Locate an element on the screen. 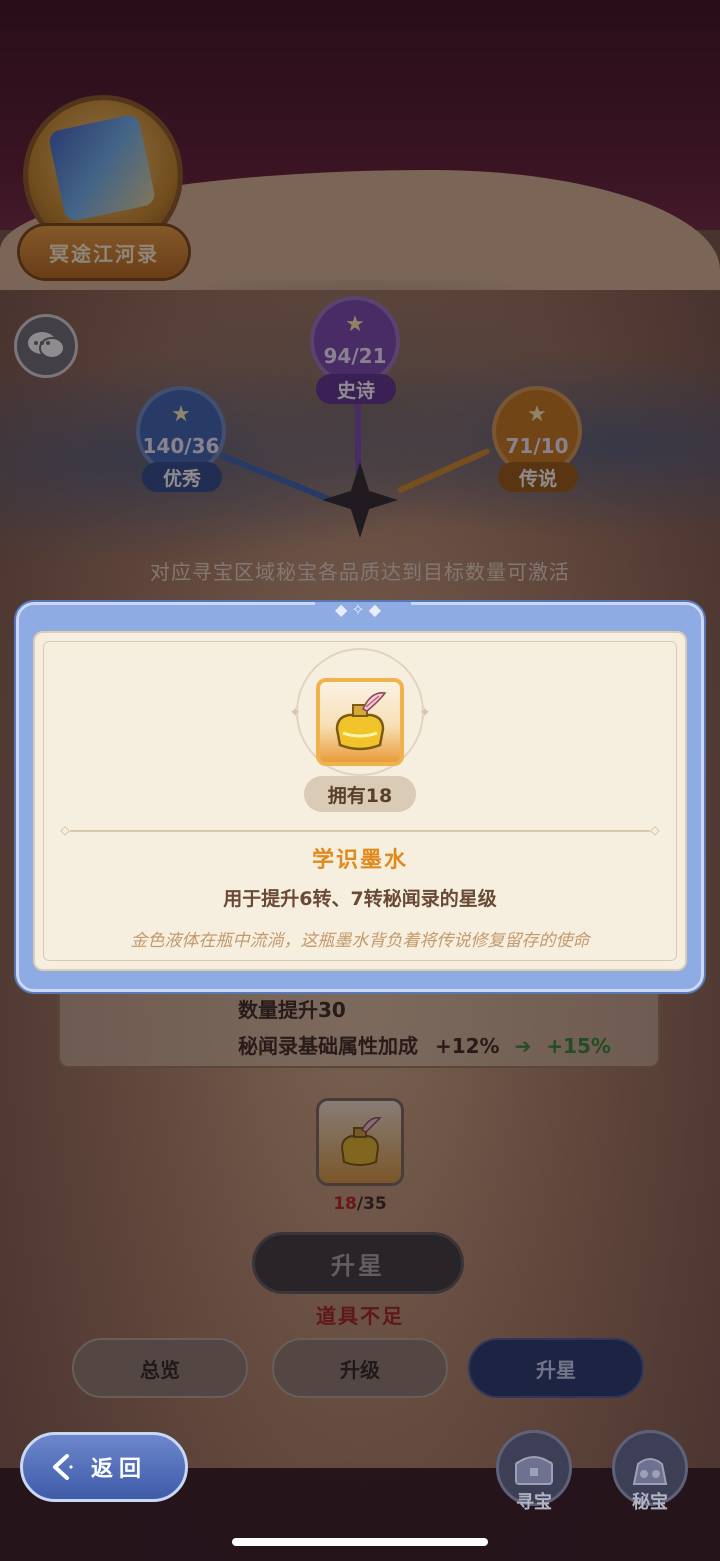  back-arrow-icon is located at coordinates (63, 1467).